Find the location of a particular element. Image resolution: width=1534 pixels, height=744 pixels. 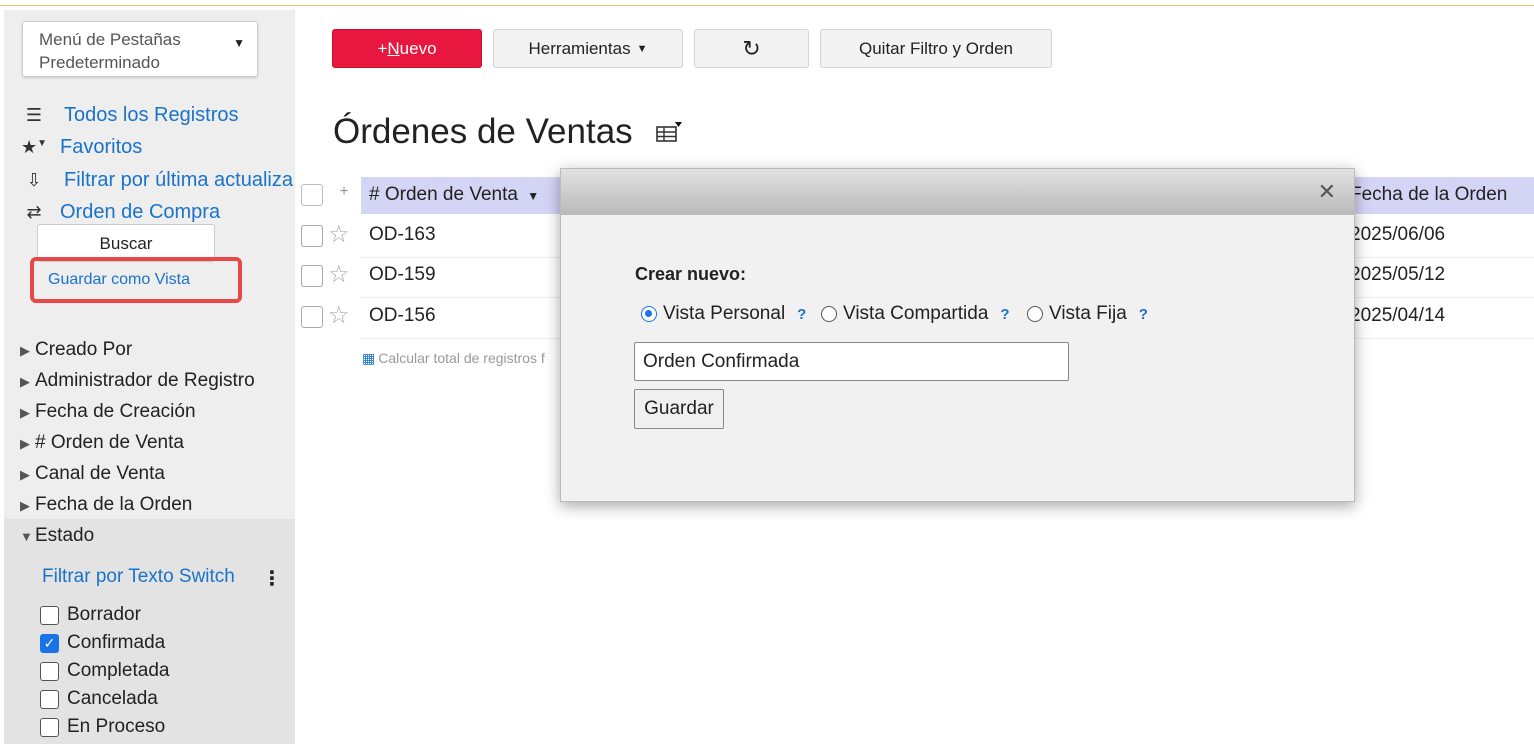

facet-label: Estado is located at coordinates (65, 535).